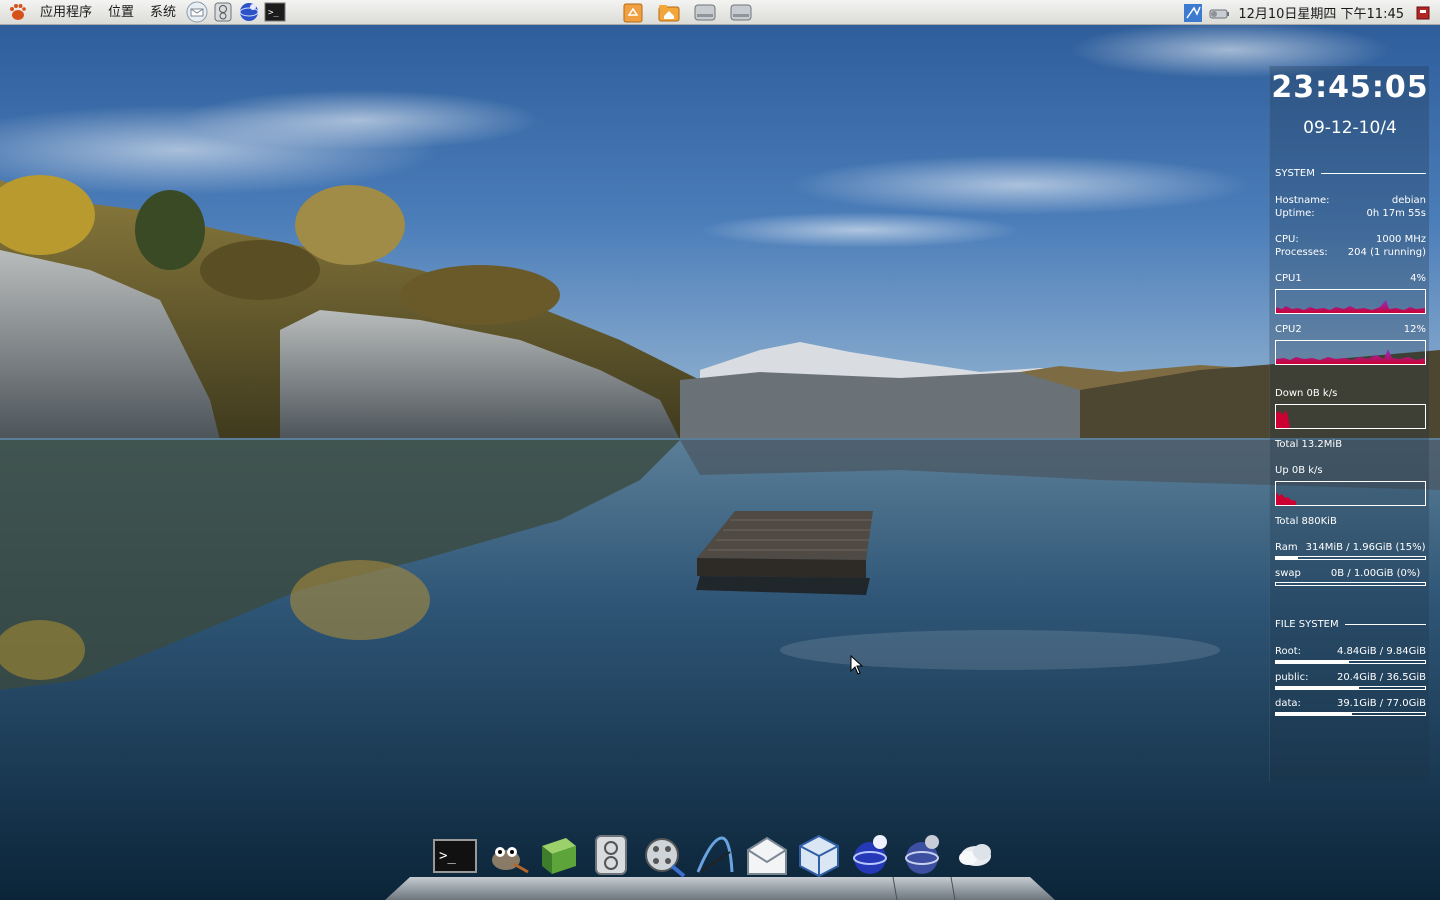  I want to click on dock-shelf, so click(720, 888).